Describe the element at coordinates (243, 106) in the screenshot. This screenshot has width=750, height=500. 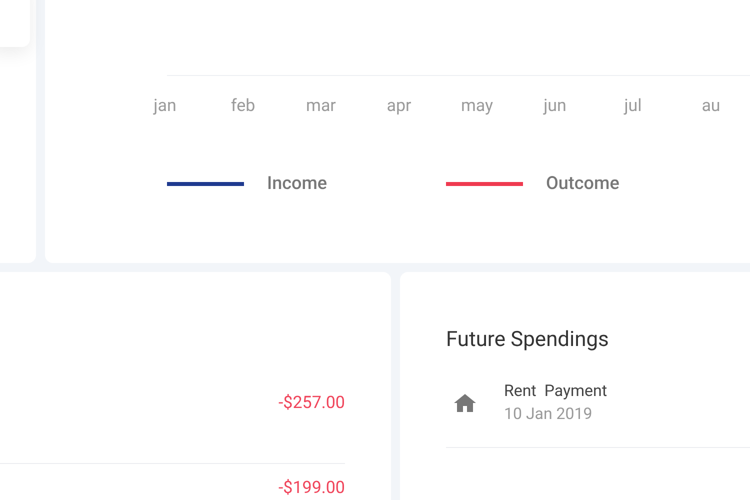
I see `month-label: feb` at that location.